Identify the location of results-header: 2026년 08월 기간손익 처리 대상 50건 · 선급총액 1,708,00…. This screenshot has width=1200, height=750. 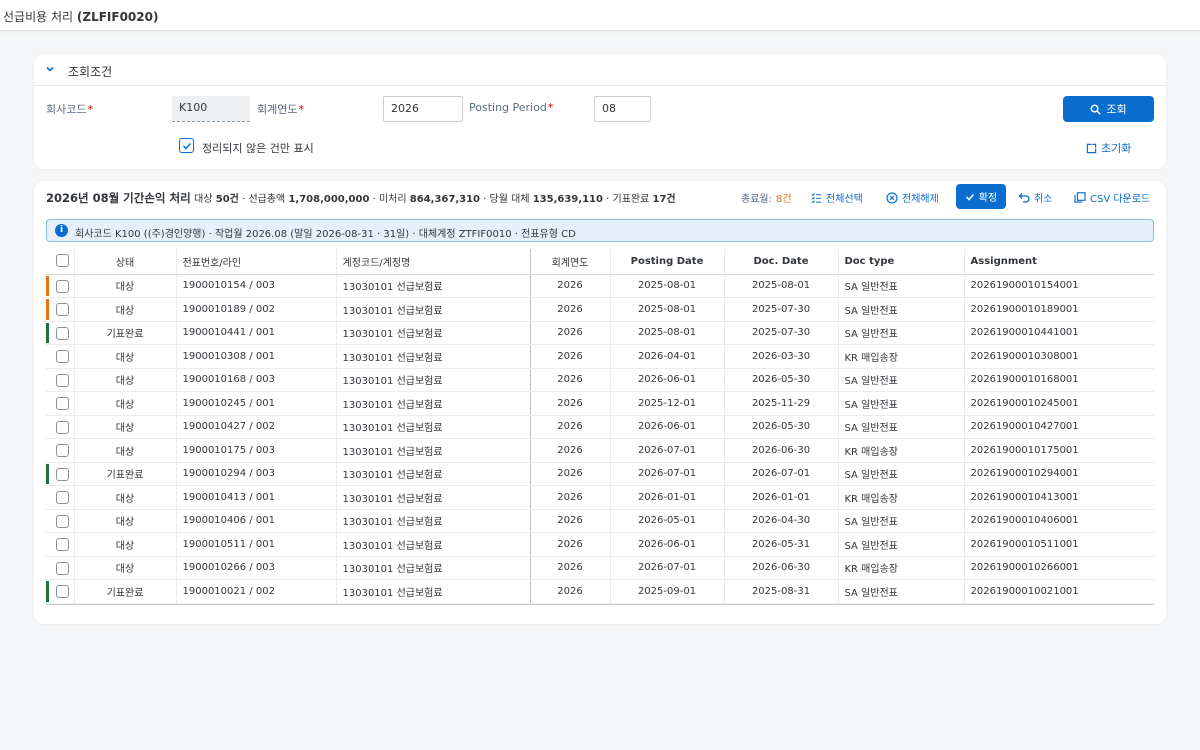
(361, 198).